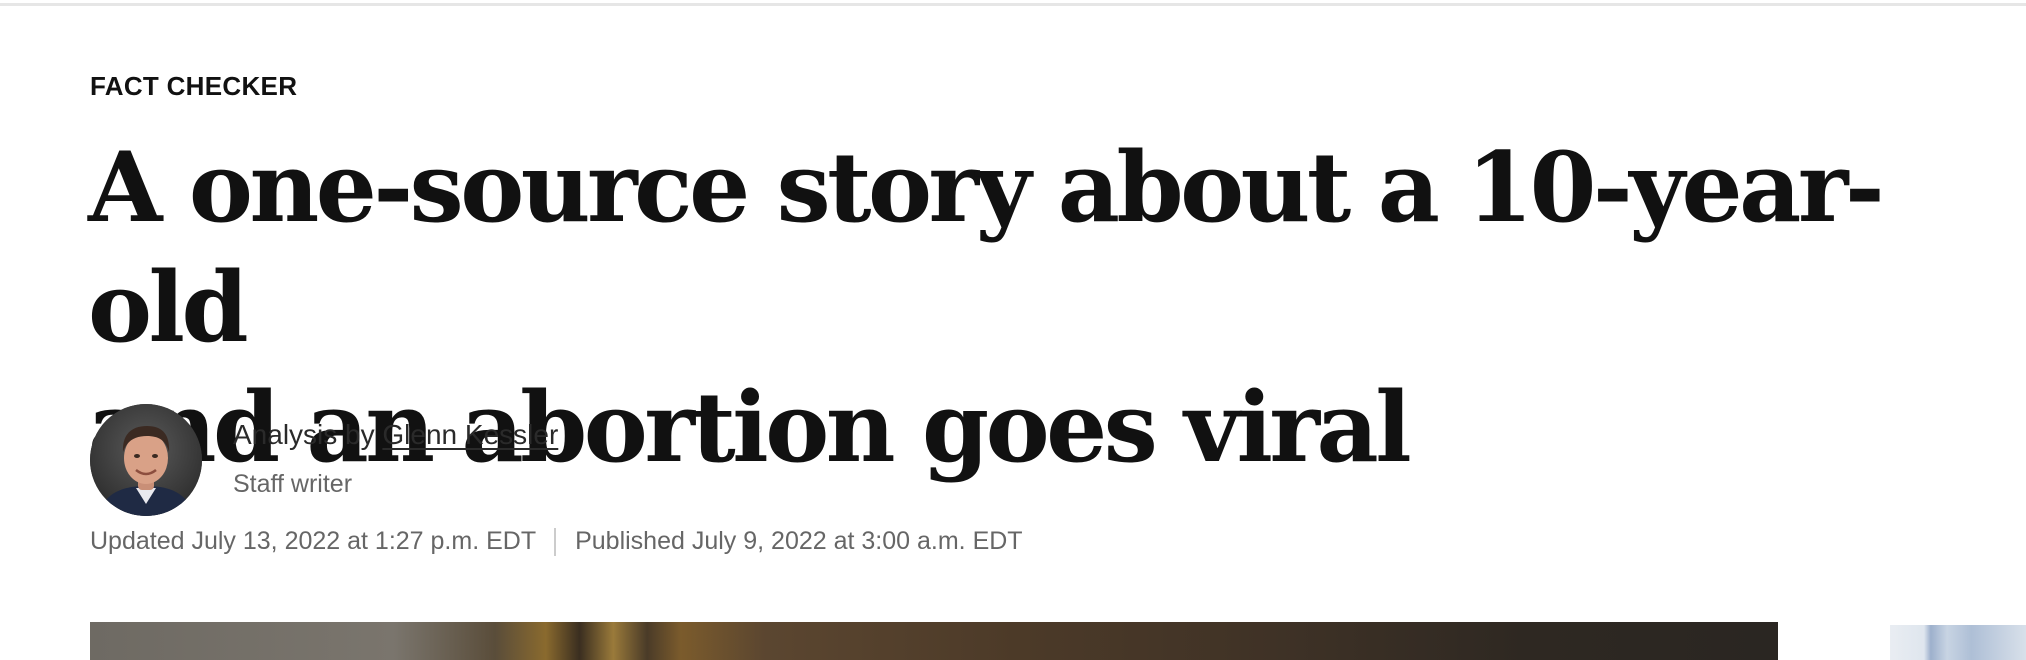 This screenshot has height=660, width=2026. Describe the element at coordinates (313, 541) in the screenshot. I see `updated-timestamp: Updated July 13, 2022 at 1:27 p.m. EDT` at that location.